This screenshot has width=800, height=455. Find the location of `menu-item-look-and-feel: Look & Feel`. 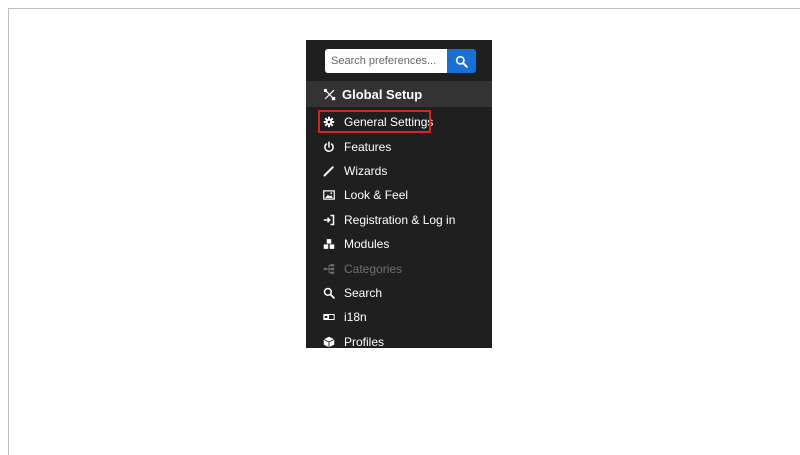

menu-item-look-and-feel: Look & Feel is located at coordinates (399, 195).